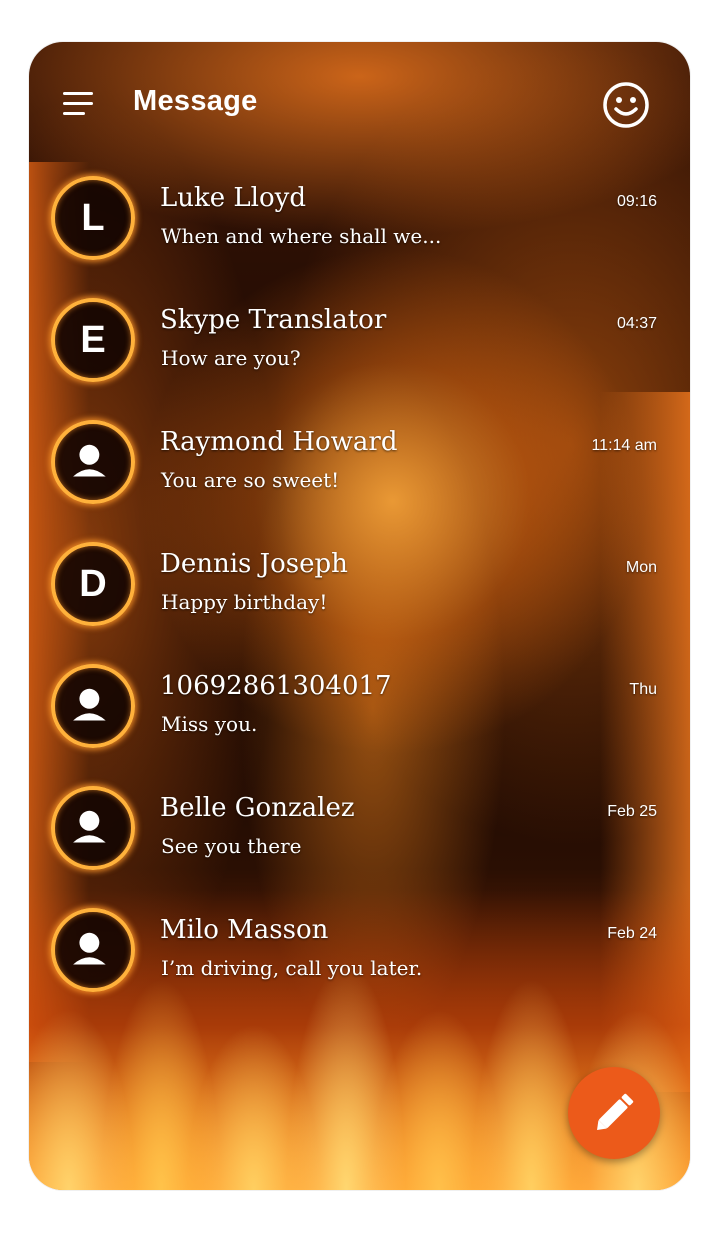  What do you see at coordinates (626, 105) in the screenshot?
I see `smiley-icon` at bounding box center [626, 105].